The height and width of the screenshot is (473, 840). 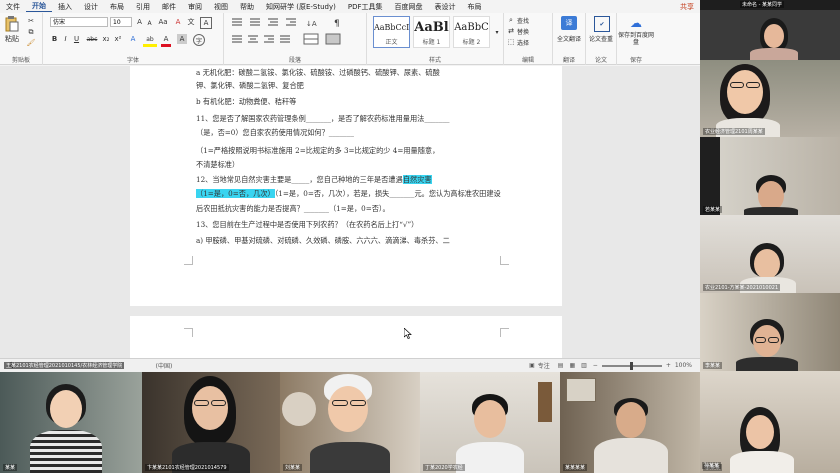 What do you see at coordinates (91, 7) in the screenshot?
I see `tab-design: 设计` at bounding box center [91, 7].